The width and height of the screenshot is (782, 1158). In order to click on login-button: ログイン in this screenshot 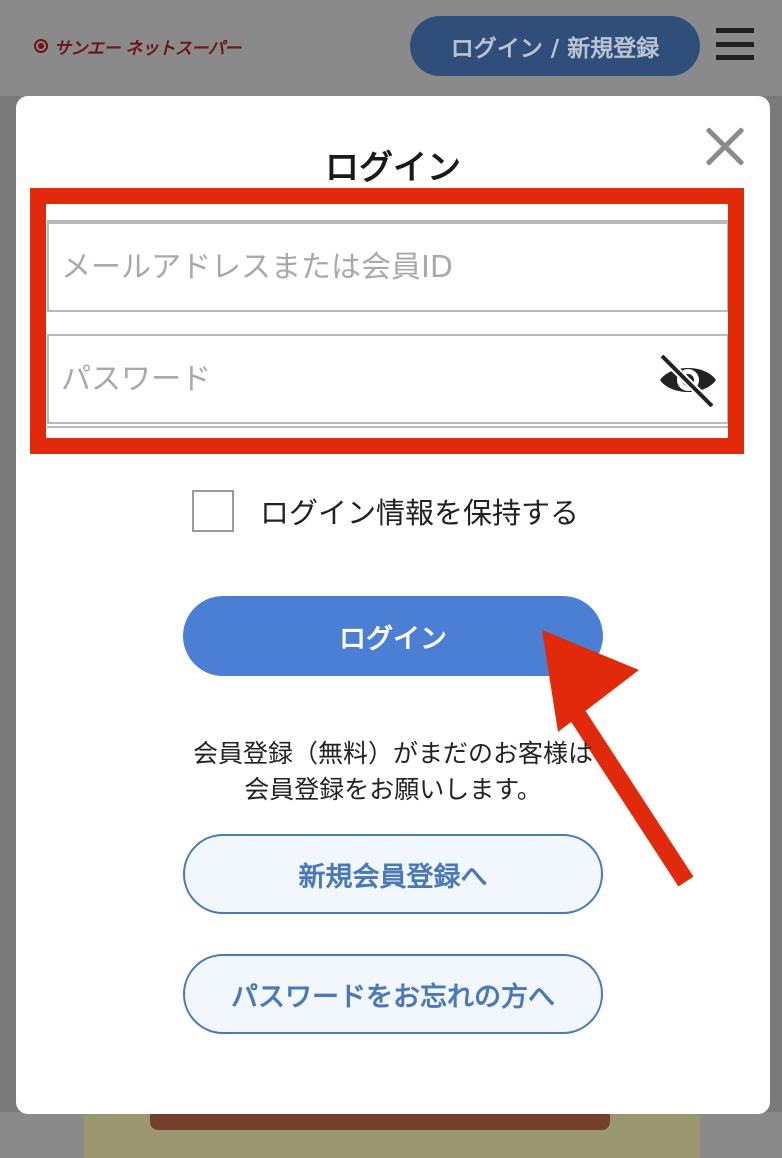, I will do `click(393, 636)`.